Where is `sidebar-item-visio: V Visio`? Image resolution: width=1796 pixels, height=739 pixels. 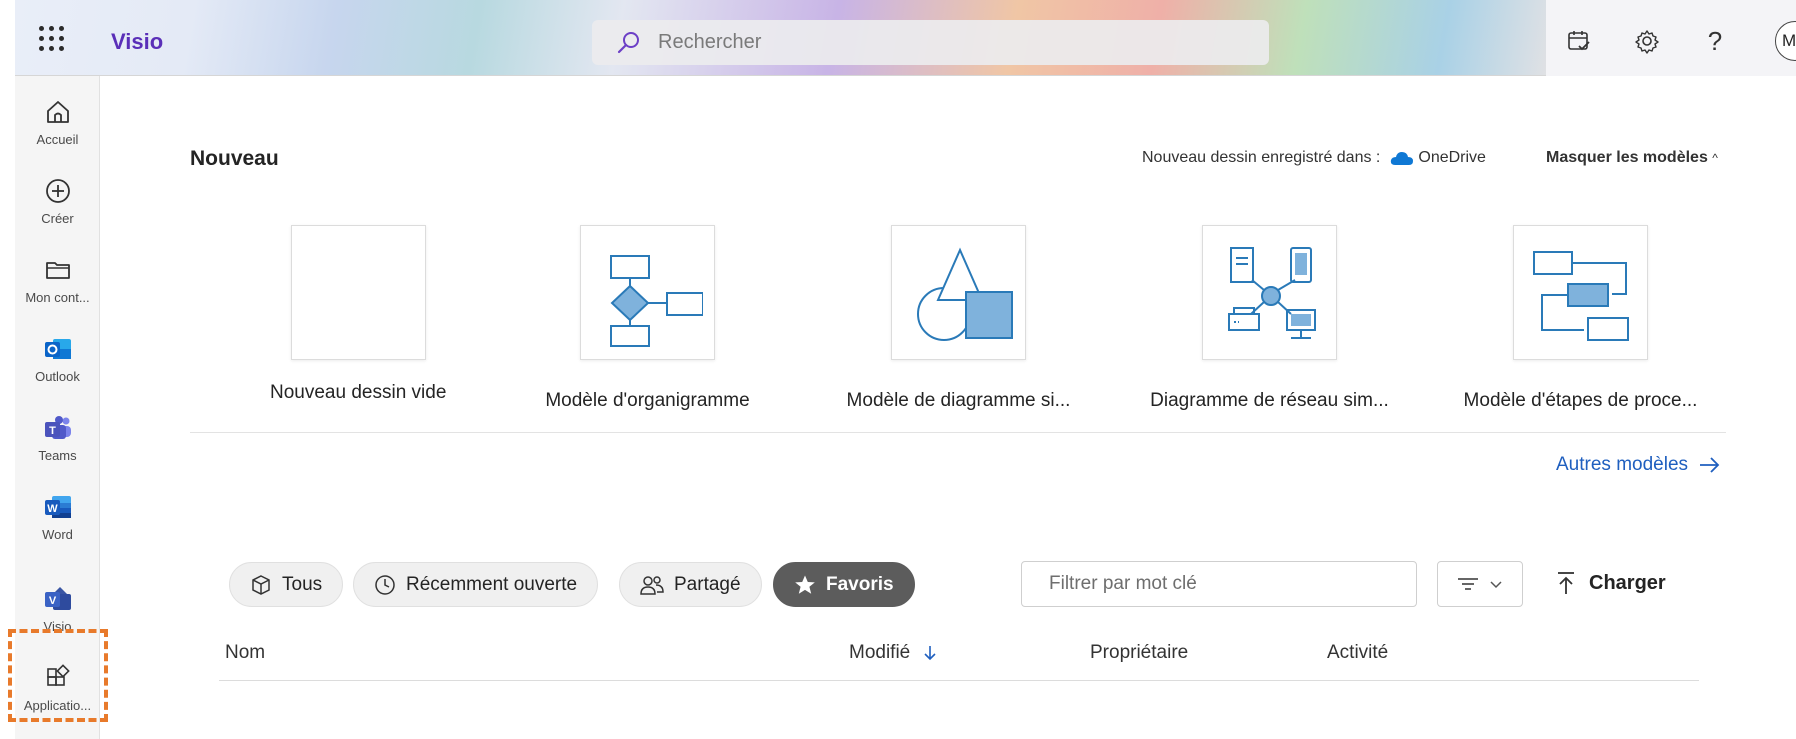
sidebar-item-visio: V Visio is located at coordinates (57, 609).